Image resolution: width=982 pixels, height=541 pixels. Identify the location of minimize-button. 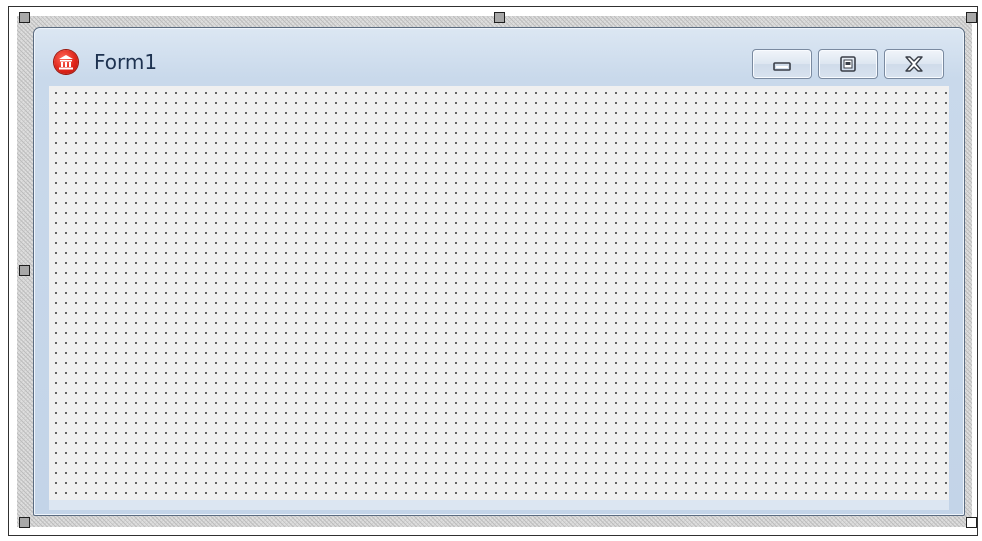
(782, 64).